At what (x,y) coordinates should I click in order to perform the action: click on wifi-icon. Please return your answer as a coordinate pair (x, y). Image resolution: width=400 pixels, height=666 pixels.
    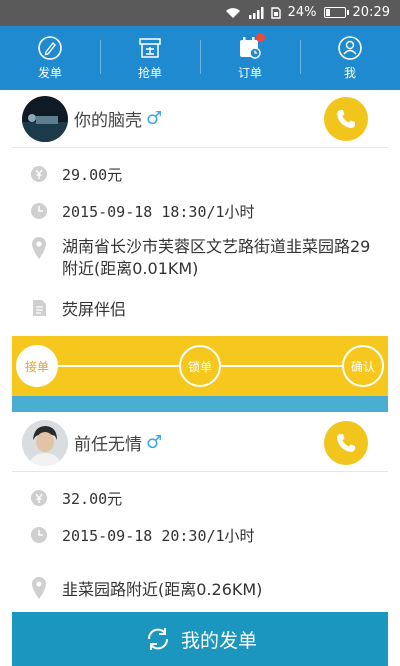
    Looking at the image, I should click on (232, 12).